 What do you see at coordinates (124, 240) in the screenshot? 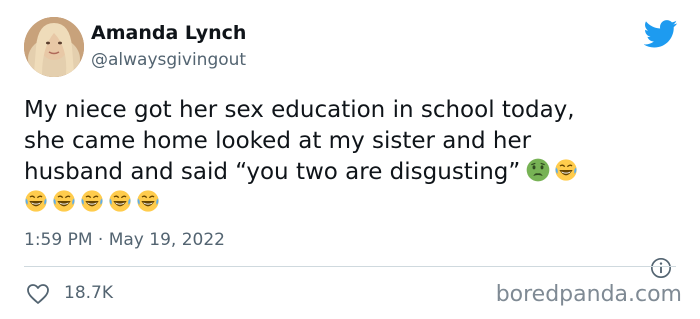
I see `tweet-timestamp: 1:59 PM · May 19, 2022` at bounding box center [124, 240].